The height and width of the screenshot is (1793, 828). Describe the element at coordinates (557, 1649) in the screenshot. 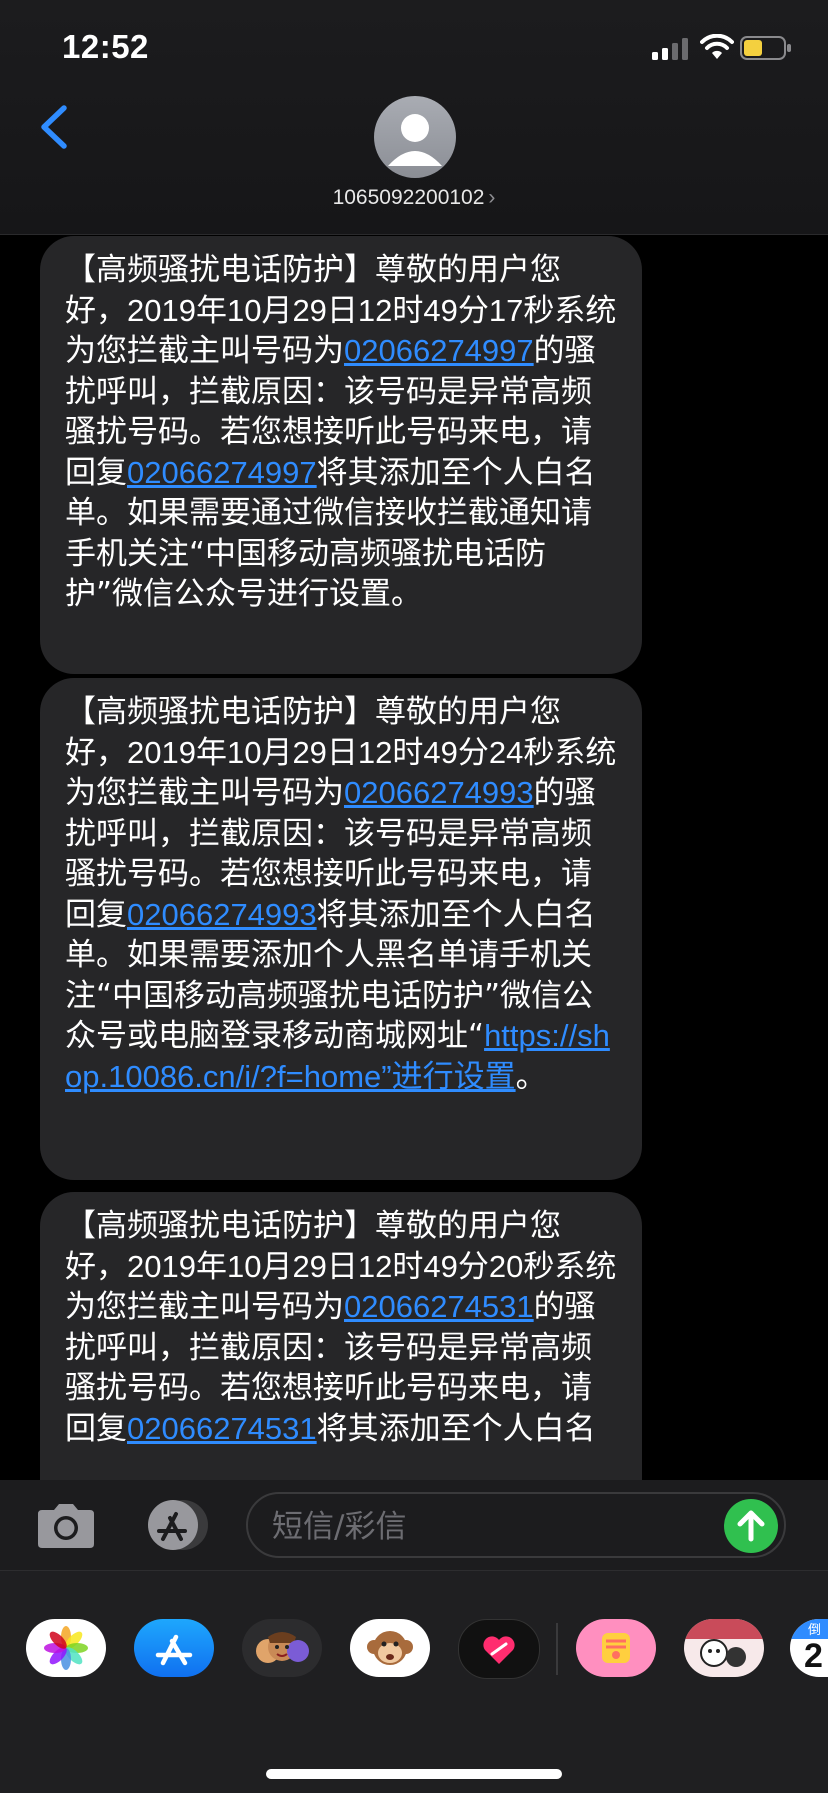

I see `drawer-divider` at that location.